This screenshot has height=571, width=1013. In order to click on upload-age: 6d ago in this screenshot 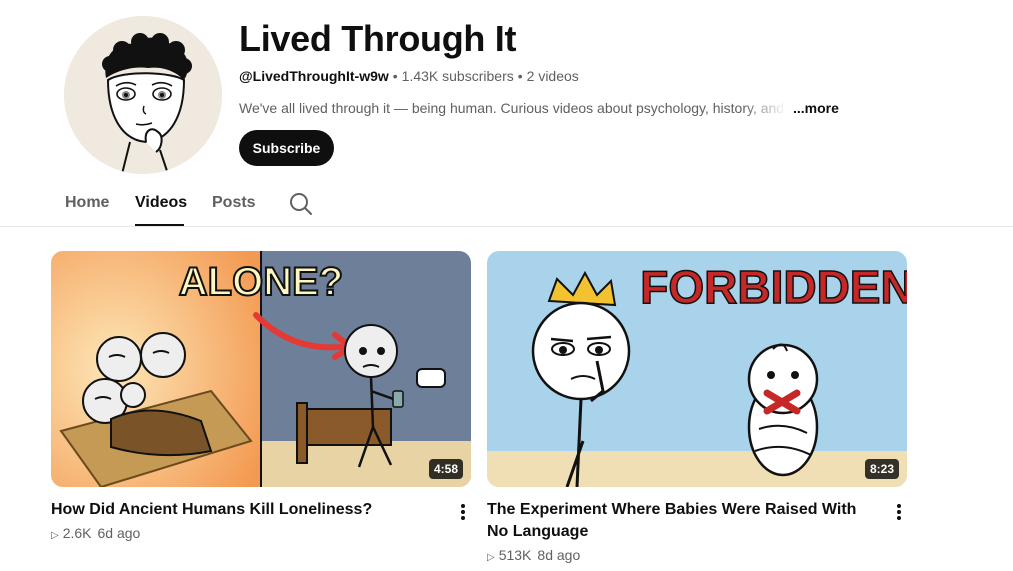, I will do `click(119, 533)`.